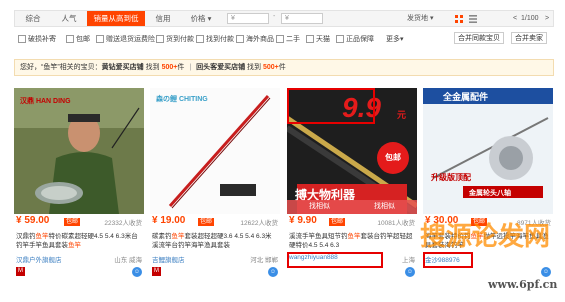 The width and height of the screenshot is (565, 302). I want to click on more-filters-button: 更多 ▾, so click(395, 39).